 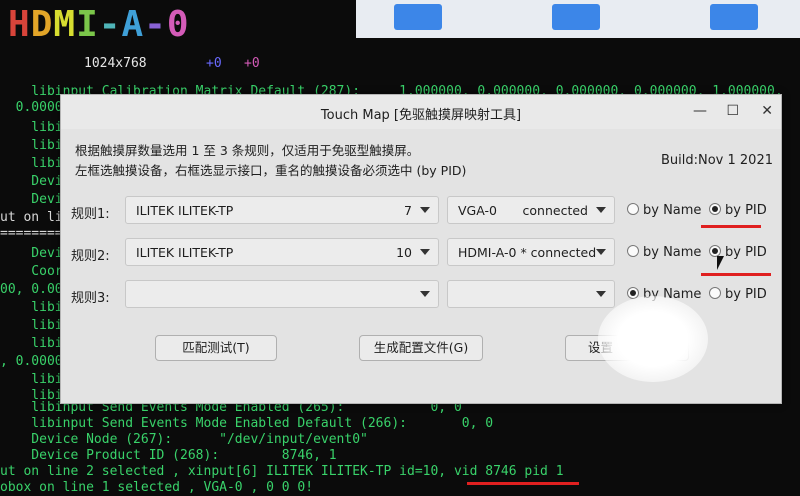 What do you see at coordinates (271, 170) in the screenshot?
I see `description-line-2: 左框选触摸设备，右框选显示接口，重名的触摸设备必须选中 (by PID)` at bounding box center [271, 170].